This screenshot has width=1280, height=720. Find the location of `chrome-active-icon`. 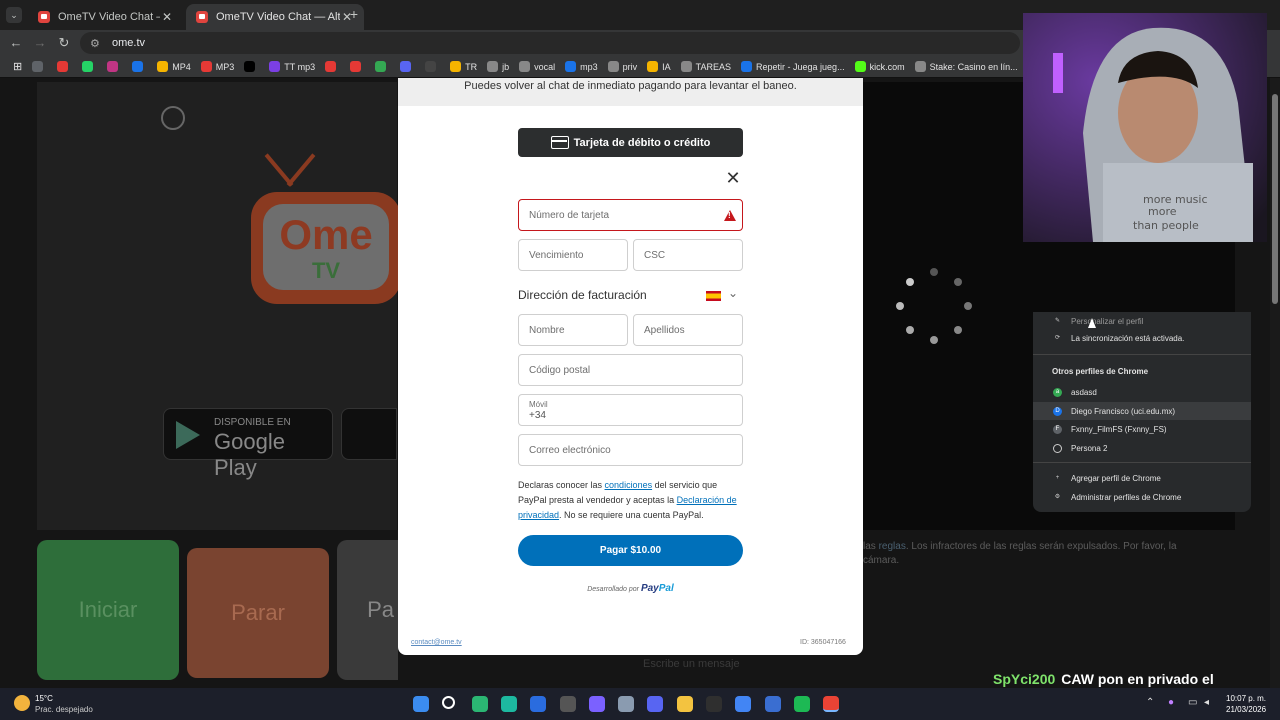

chrome-active-icon is located at coordinates (831, 704).